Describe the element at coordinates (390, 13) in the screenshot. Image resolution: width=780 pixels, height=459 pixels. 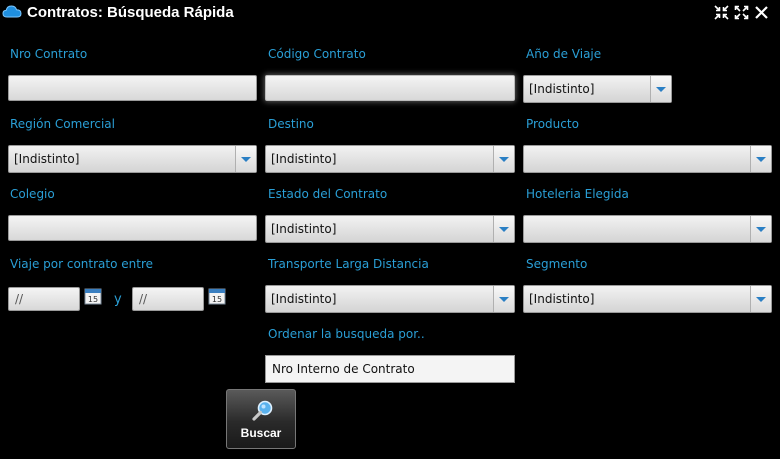
I see `title-bar: Contratos: Búsqueda Rápida` at that location.